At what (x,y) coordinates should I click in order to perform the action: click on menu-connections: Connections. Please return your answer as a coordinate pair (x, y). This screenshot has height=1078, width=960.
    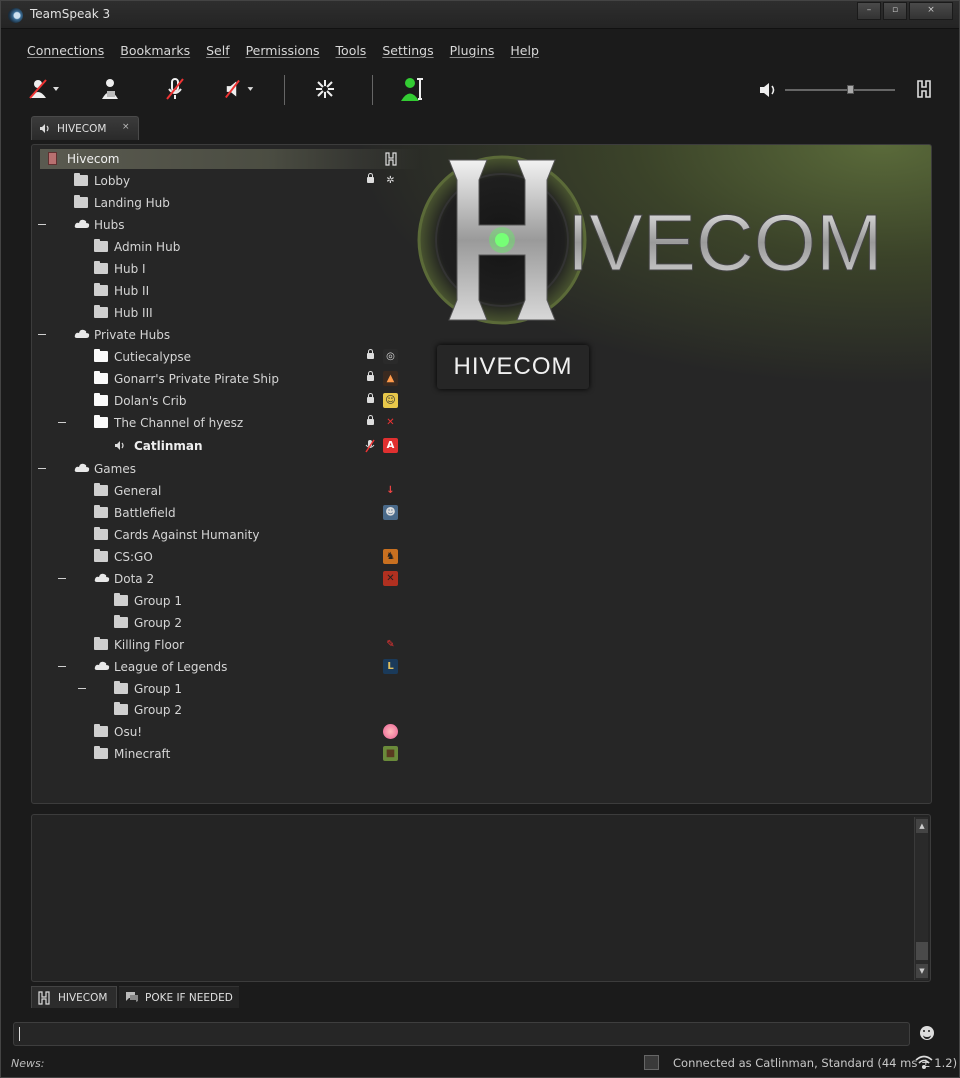
    Looking at the image, I should click on (65, 50).